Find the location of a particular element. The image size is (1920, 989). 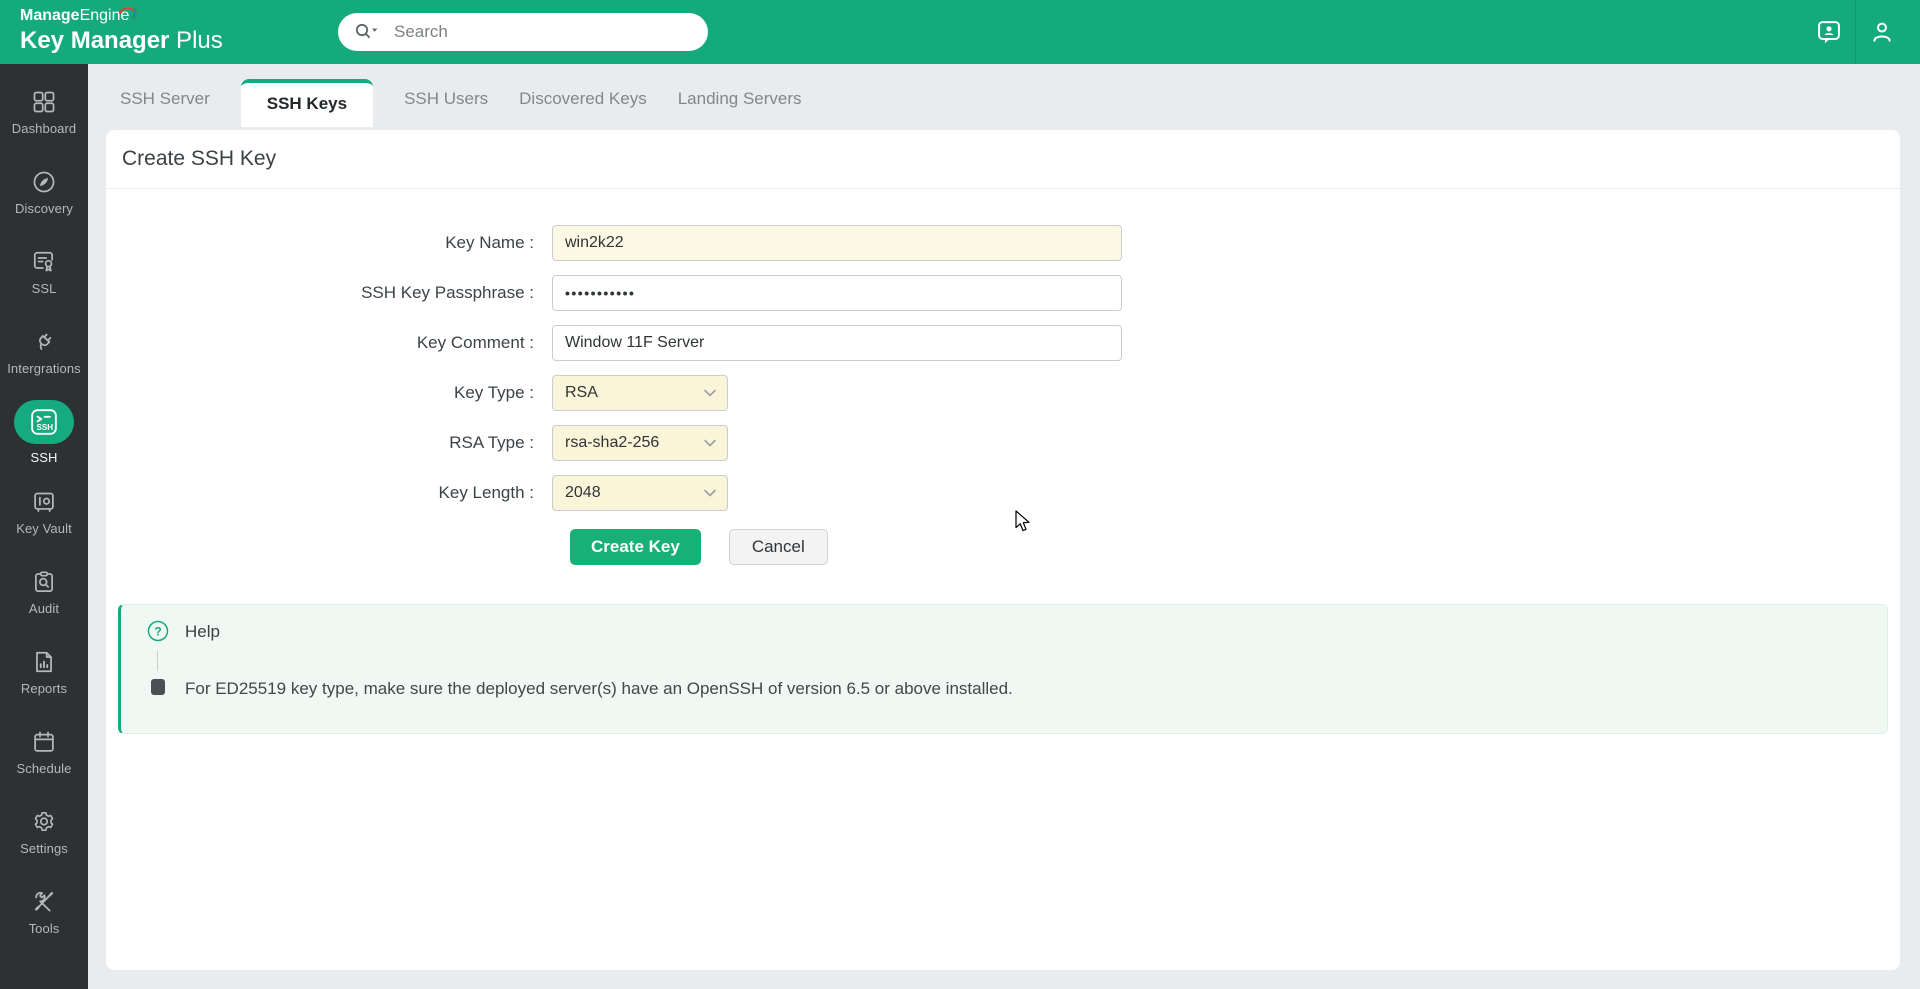

form-row-key-length: Key Length : 2048 is located at coordinates (1003, 493).